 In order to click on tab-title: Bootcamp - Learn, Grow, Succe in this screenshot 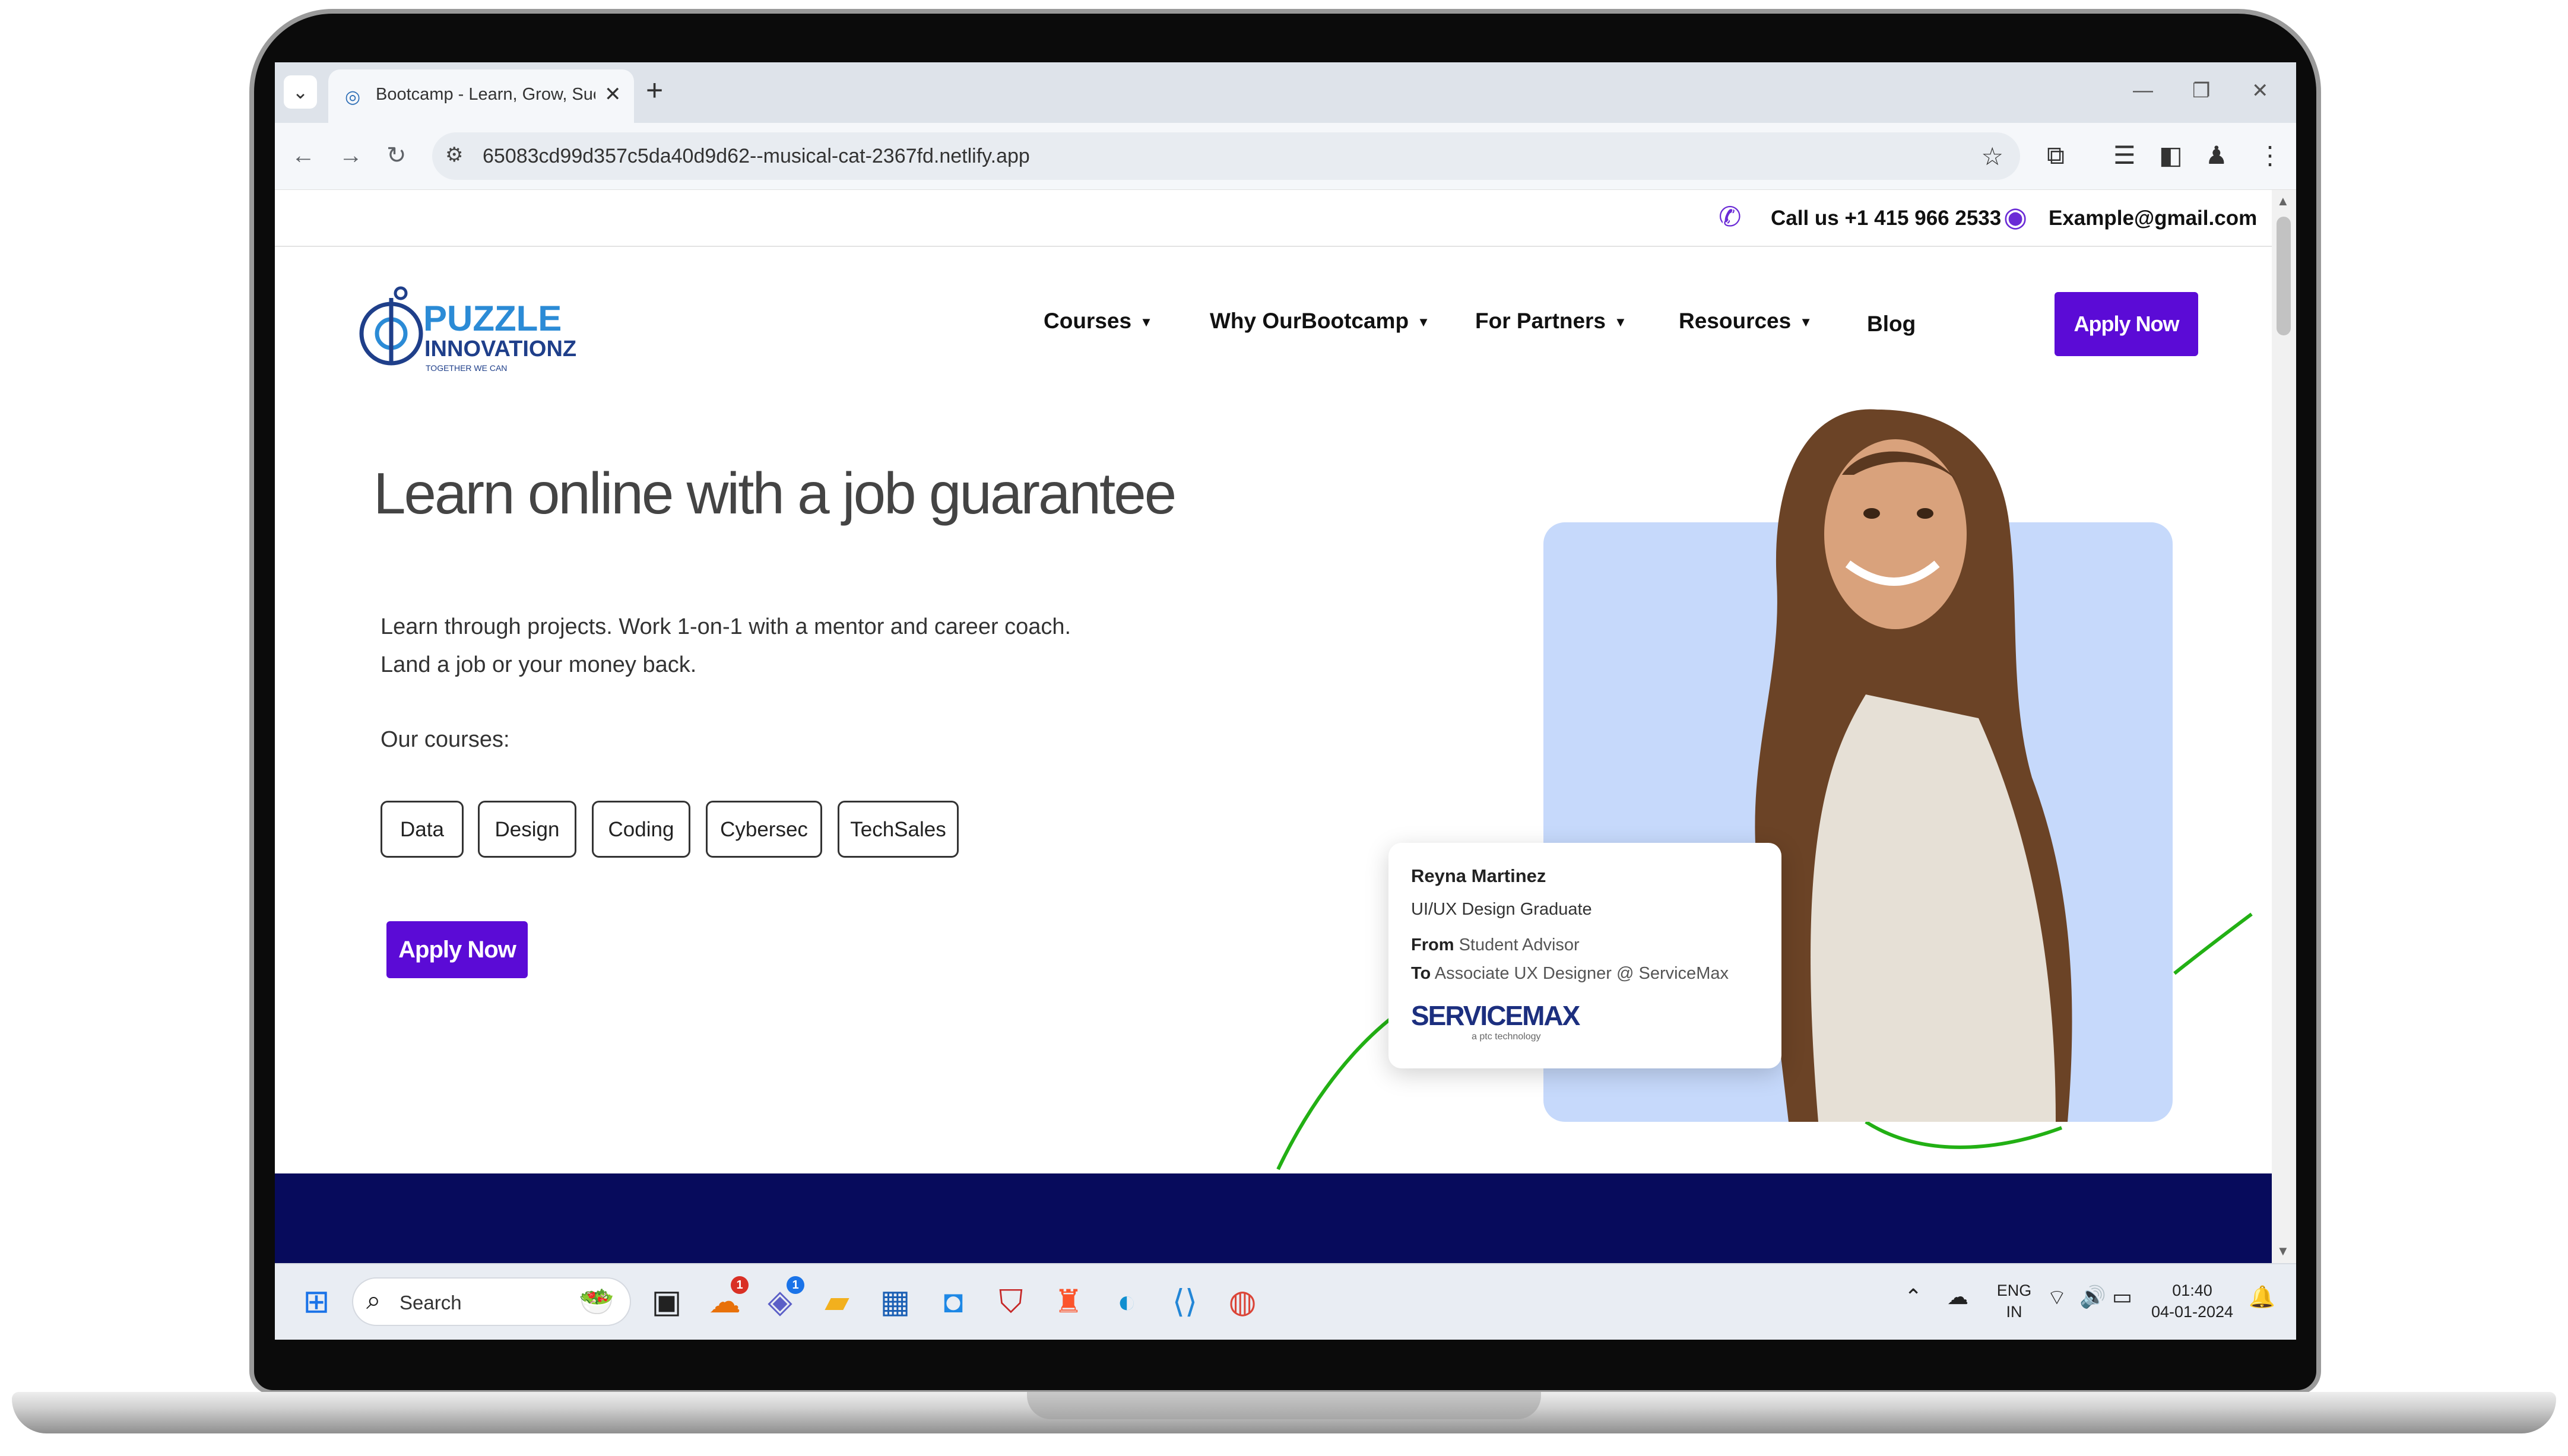, I will do `click(485, 94)`.